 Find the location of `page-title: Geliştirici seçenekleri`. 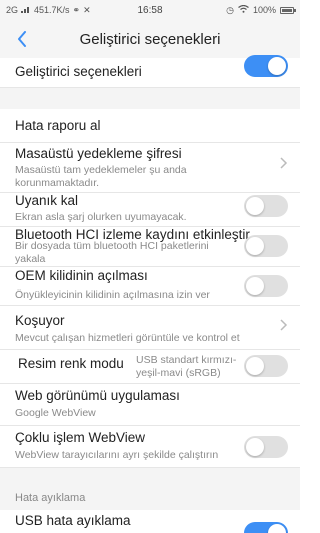

page-title: Geliştirici seçenekleri is located at coordinates (150, 39).